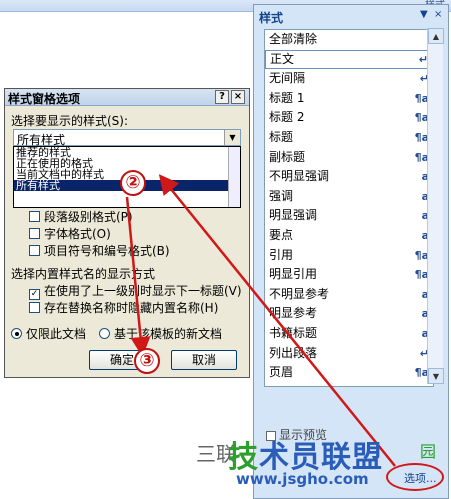 Image resolution: width=451 pixels, height=499 pixels. What do you see at coordinates (147, 361) in the screenshot?
I see `step-3-badge: ③` at bounding box center [147, 361].